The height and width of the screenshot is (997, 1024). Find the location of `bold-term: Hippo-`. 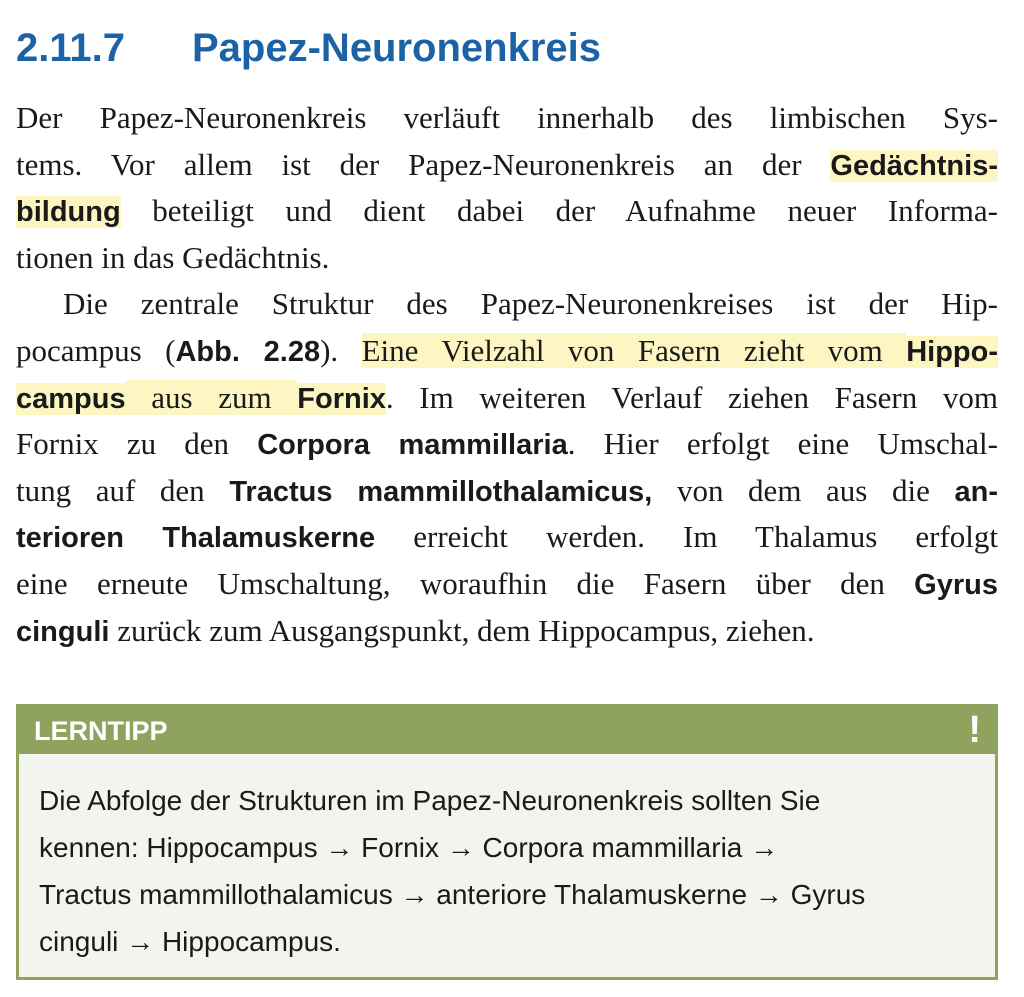

bold-term: Hippo- is located at coordinates (952, 351).